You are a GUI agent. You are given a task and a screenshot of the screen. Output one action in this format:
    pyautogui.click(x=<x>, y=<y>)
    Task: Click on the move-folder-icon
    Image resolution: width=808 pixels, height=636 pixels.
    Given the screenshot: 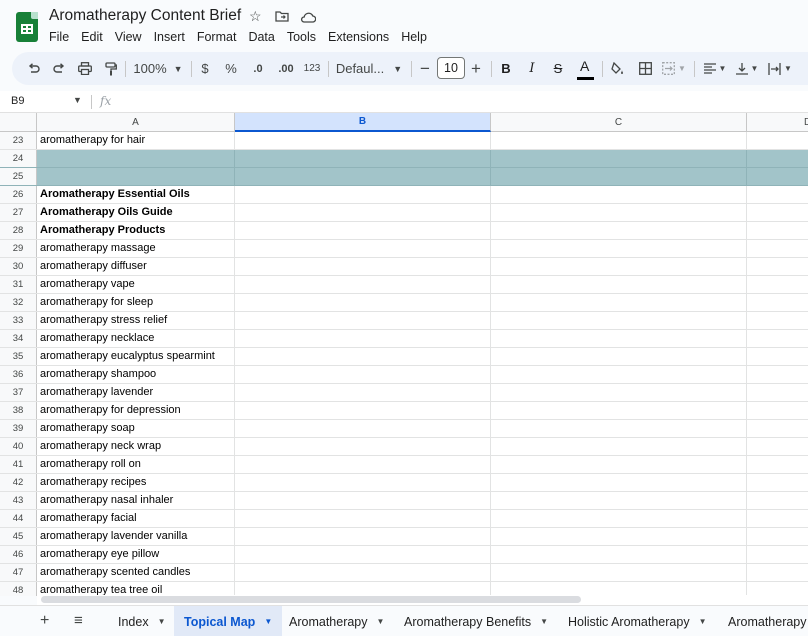 What is the action you would take?
    pyautogui.click(x=282, y=17)
    